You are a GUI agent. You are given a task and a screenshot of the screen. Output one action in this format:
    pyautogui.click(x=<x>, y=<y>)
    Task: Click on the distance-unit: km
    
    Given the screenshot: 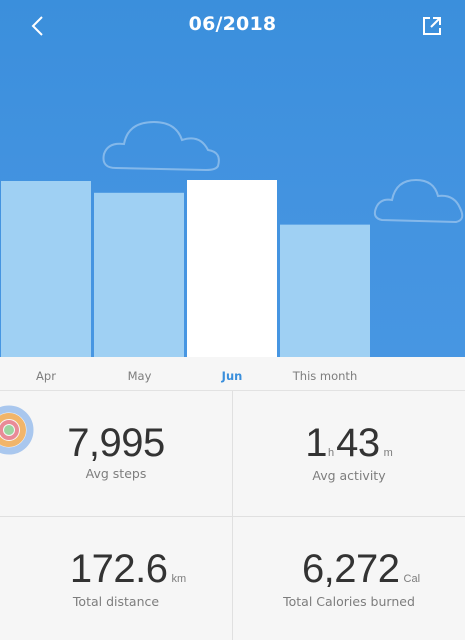 What is the action you would take?
    pyautogui.click(x=179, y=579)
    